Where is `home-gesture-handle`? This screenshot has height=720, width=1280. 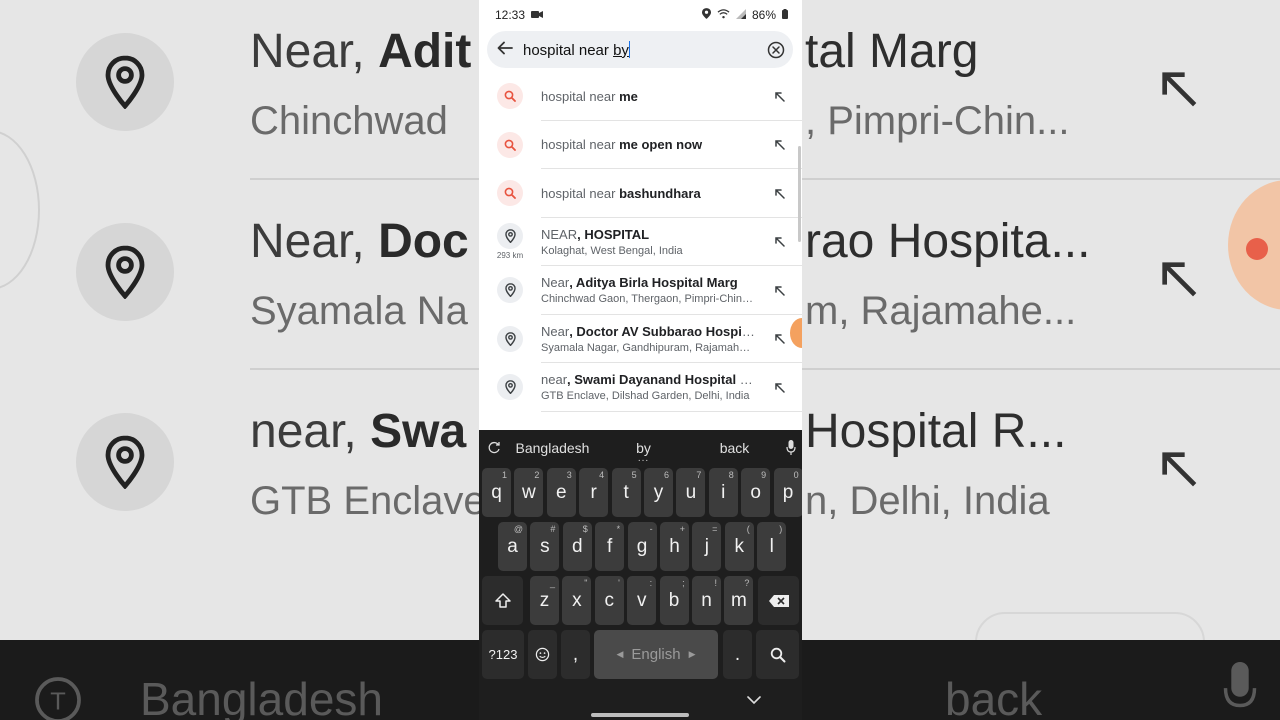
home-gesture-handle is located at coordinates (640, 715).